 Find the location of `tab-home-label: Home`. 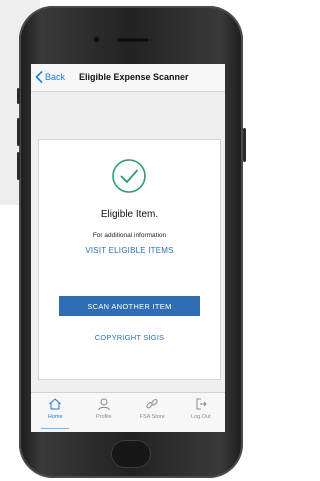

tab-home-label: Home is located at coordinates (55, 417).